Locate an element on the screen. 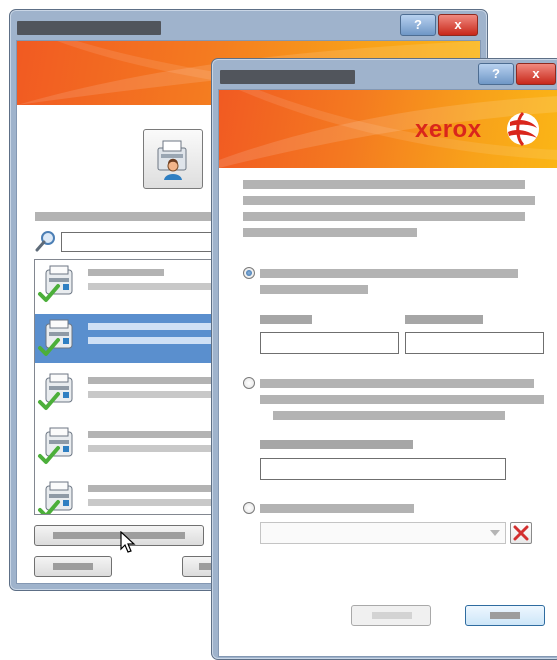  mouse-cursor-icon is located at coordinates (128, 542).